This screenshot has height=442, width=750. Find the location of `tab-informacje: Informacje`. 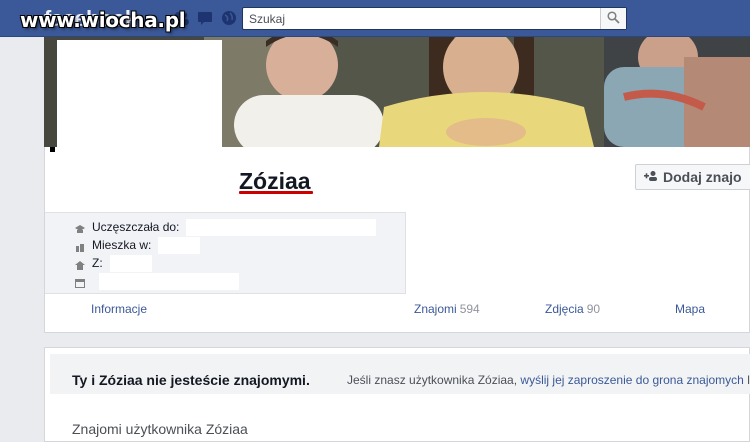

tab-informacje: Informacje is located at coordinates (119, 309).